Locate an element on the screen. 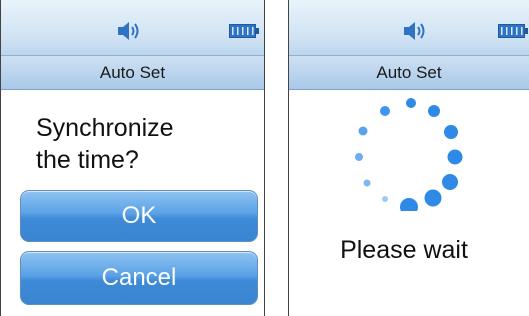 This screenshot has height=316, width=529. question-line-2: the time? is located at coordinates (87, 160).